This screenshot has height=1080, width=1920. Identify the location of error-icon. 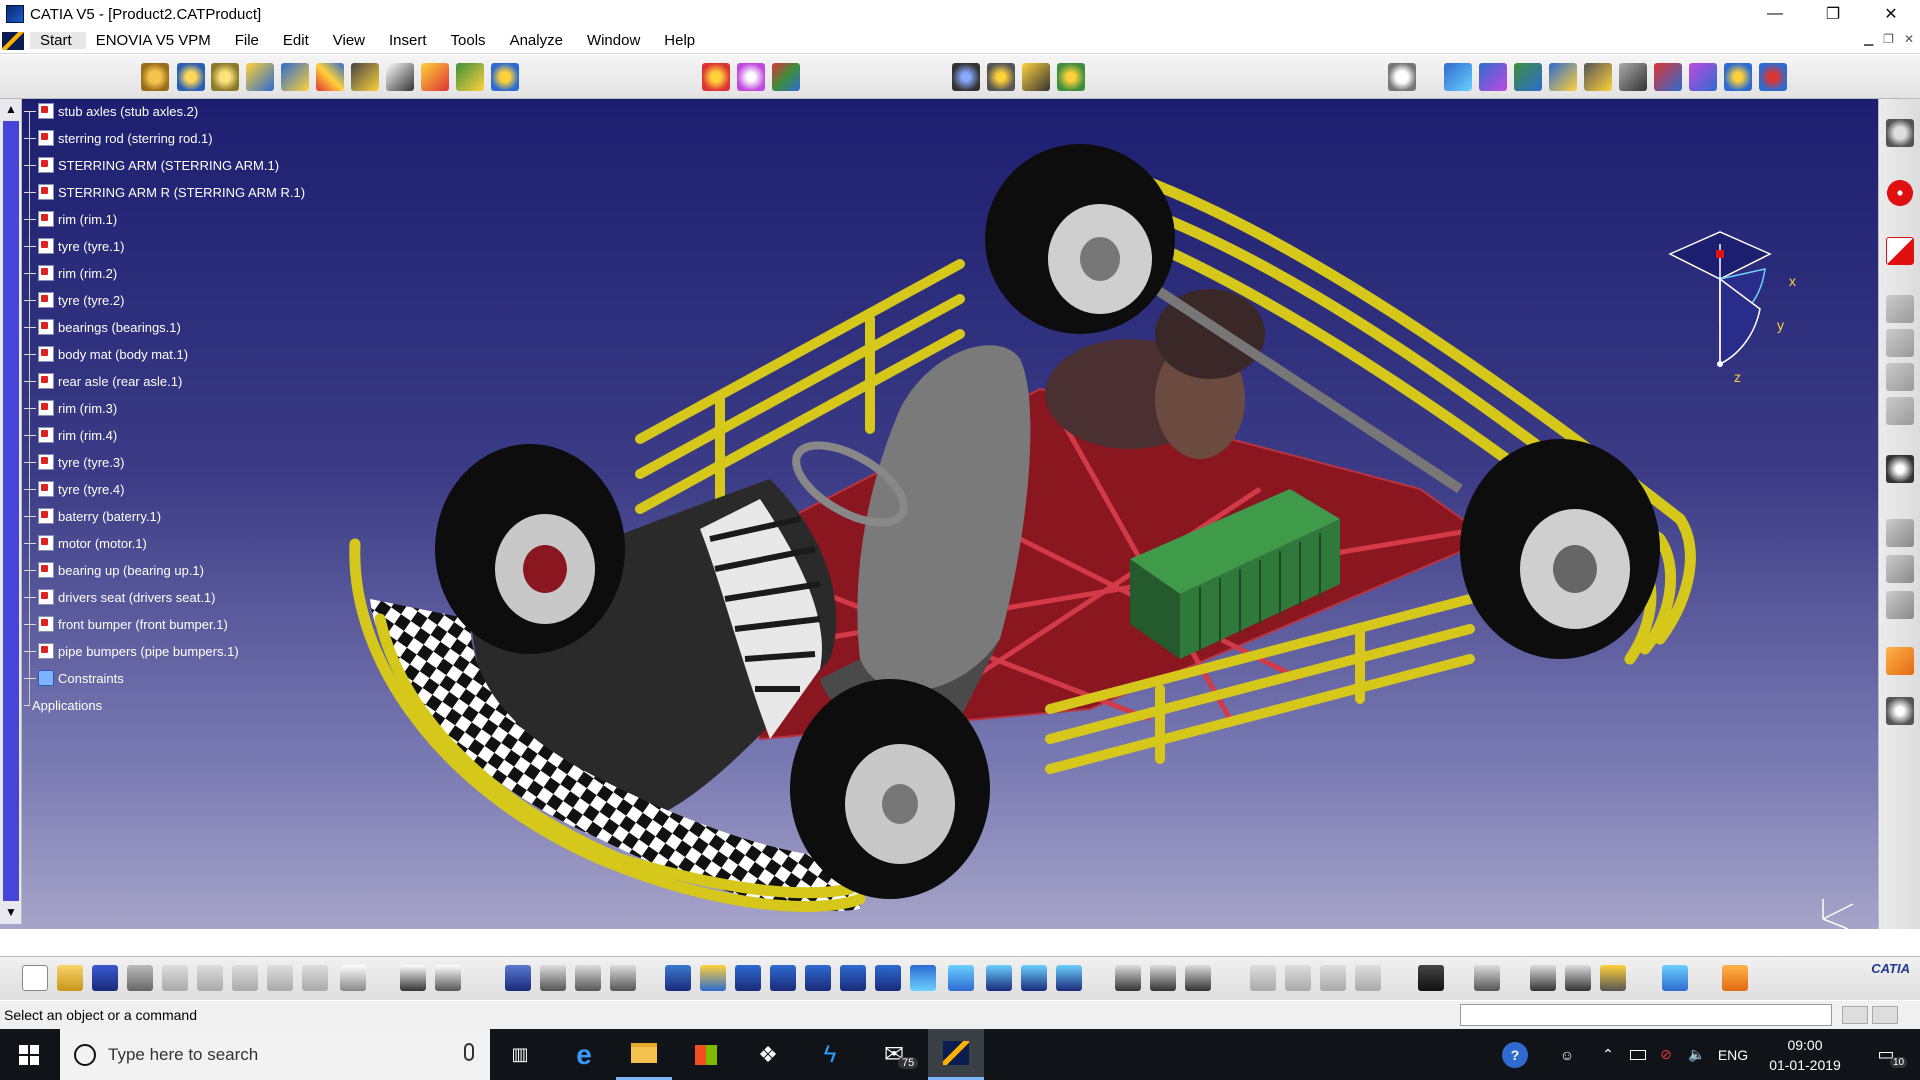
(1900, 193).